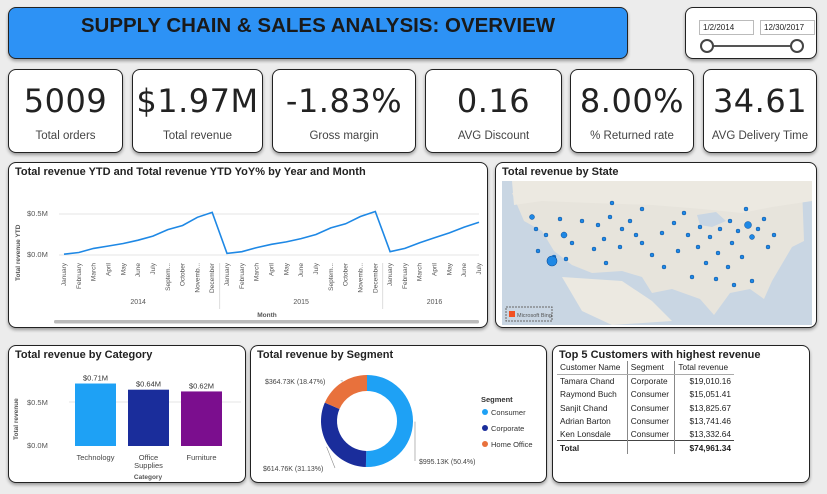 Image resolution: width=827 pixels, height=494 pixels. What do you see at coordinates (760, 111) in the screenshot?
I see `kpi-avg-delivery-time: 34.61 AVG Delivery Time` at bounding box center [760, 111].